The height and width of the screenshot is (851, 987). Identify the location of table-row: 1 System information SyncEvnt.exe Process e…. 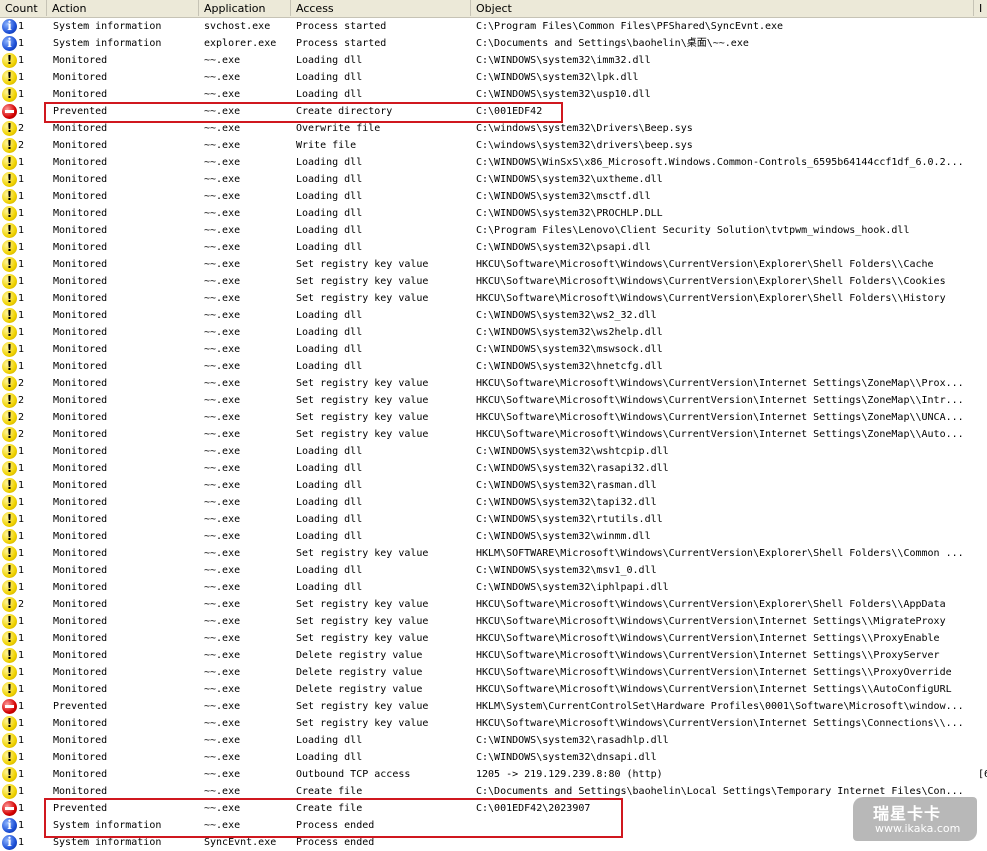
(493, 842).